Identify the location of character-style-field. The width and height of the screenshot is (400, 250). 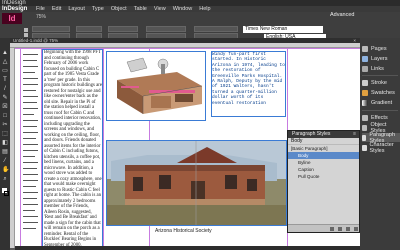
(216, 29).